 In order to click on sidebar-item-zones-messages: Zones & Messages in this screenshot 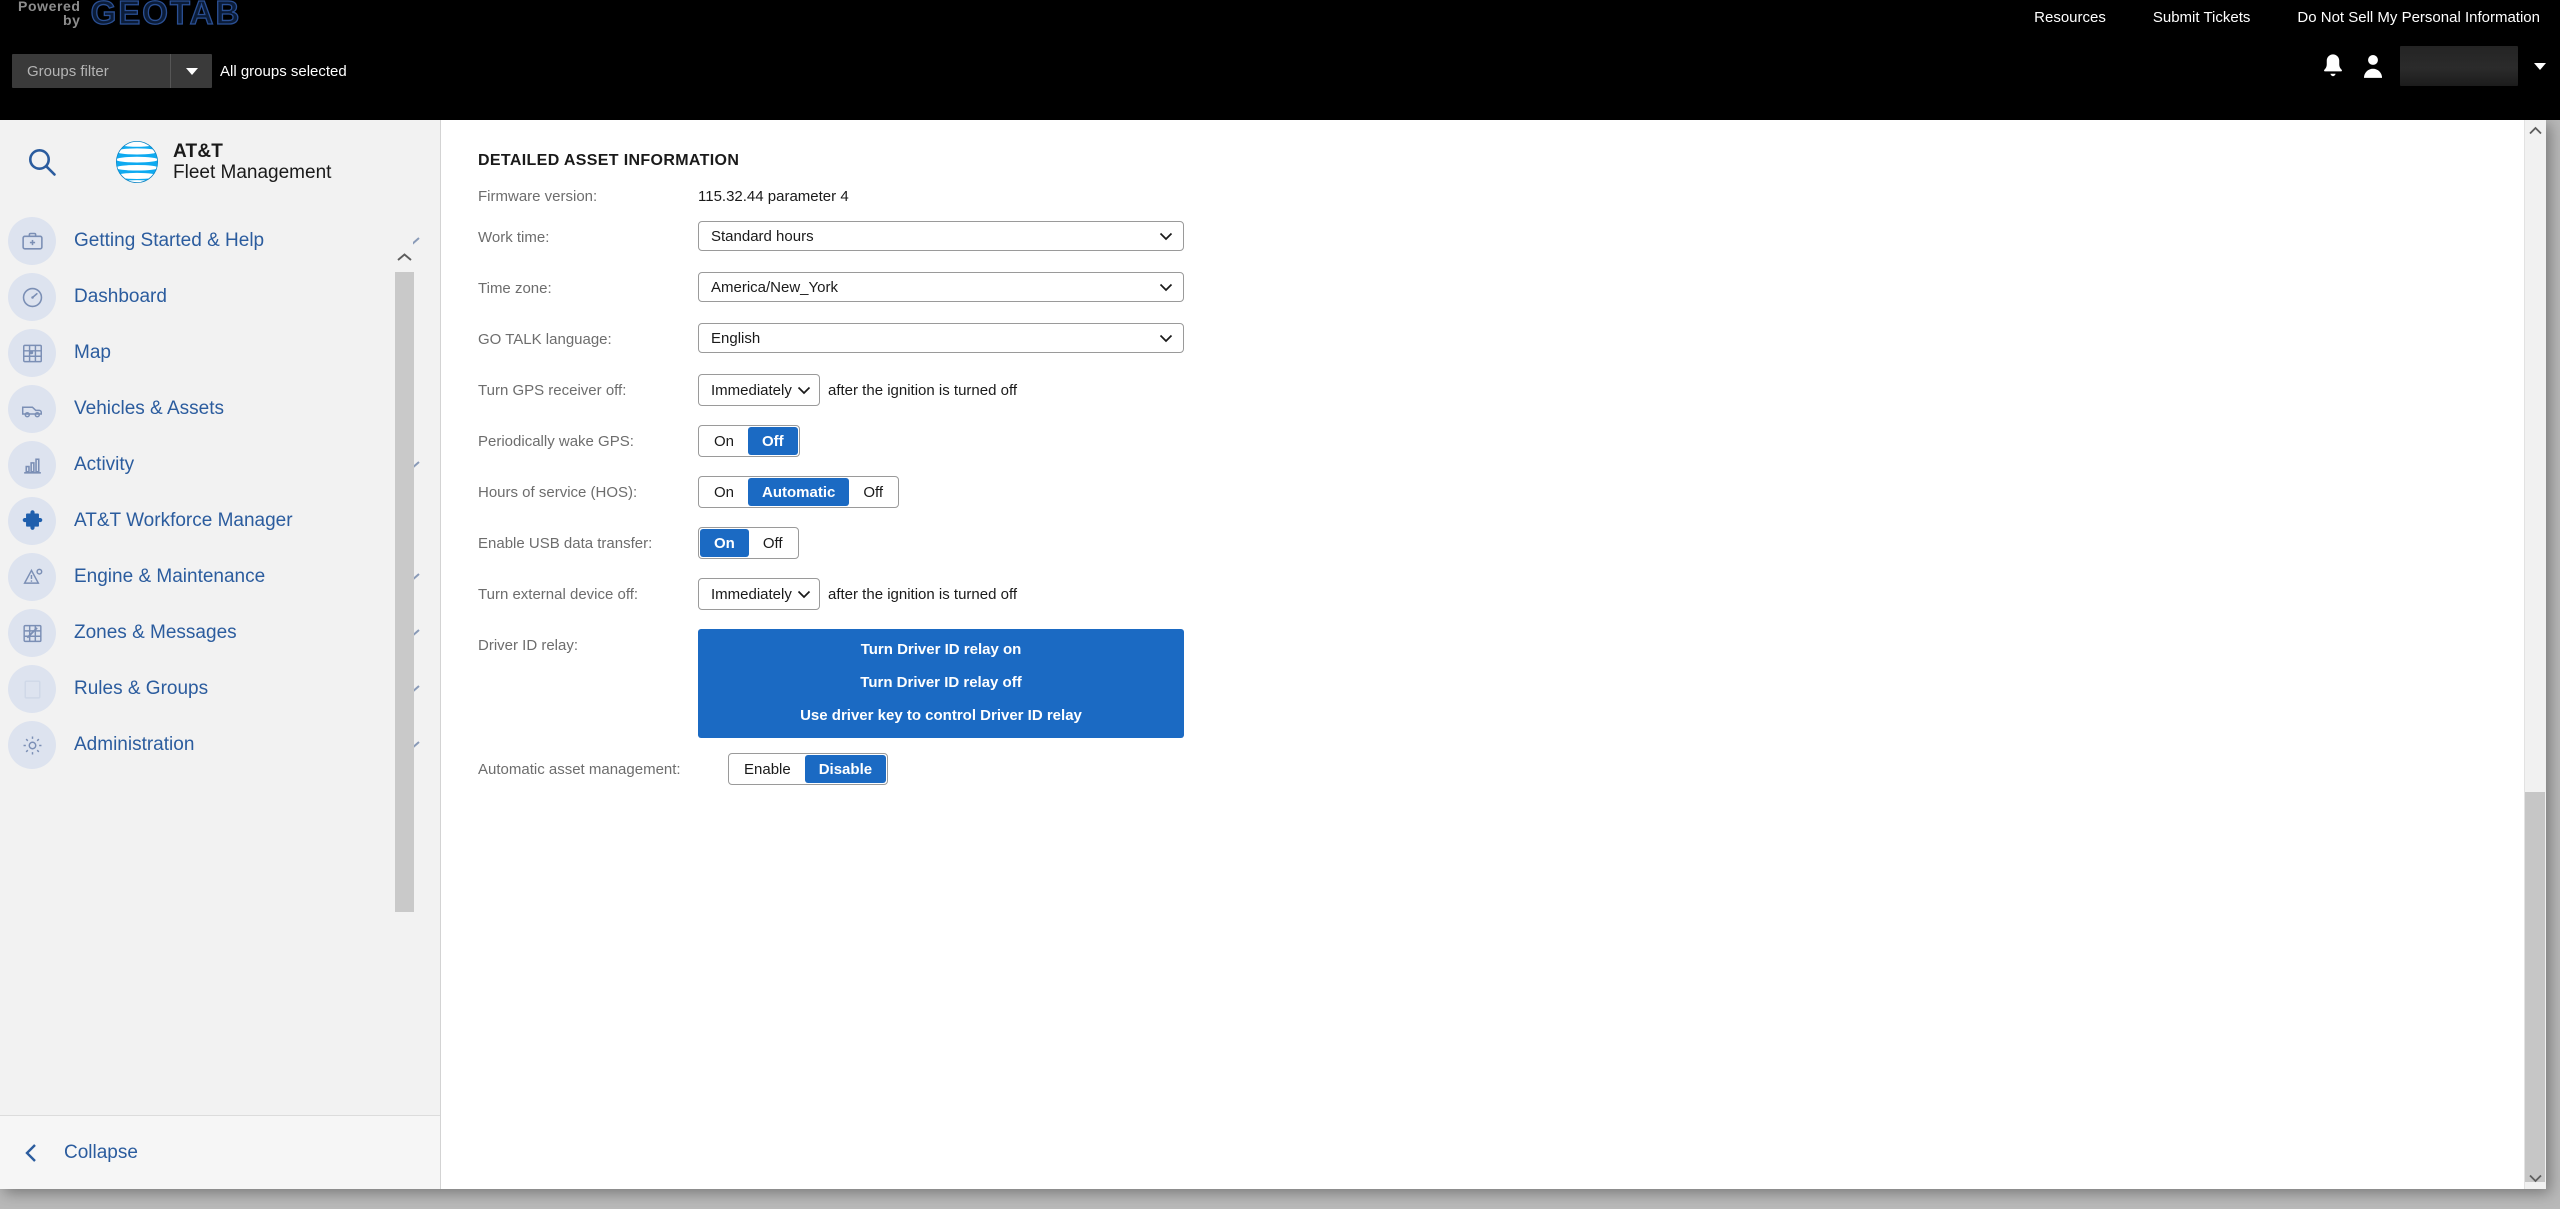, I will do `click(220, 633)`.